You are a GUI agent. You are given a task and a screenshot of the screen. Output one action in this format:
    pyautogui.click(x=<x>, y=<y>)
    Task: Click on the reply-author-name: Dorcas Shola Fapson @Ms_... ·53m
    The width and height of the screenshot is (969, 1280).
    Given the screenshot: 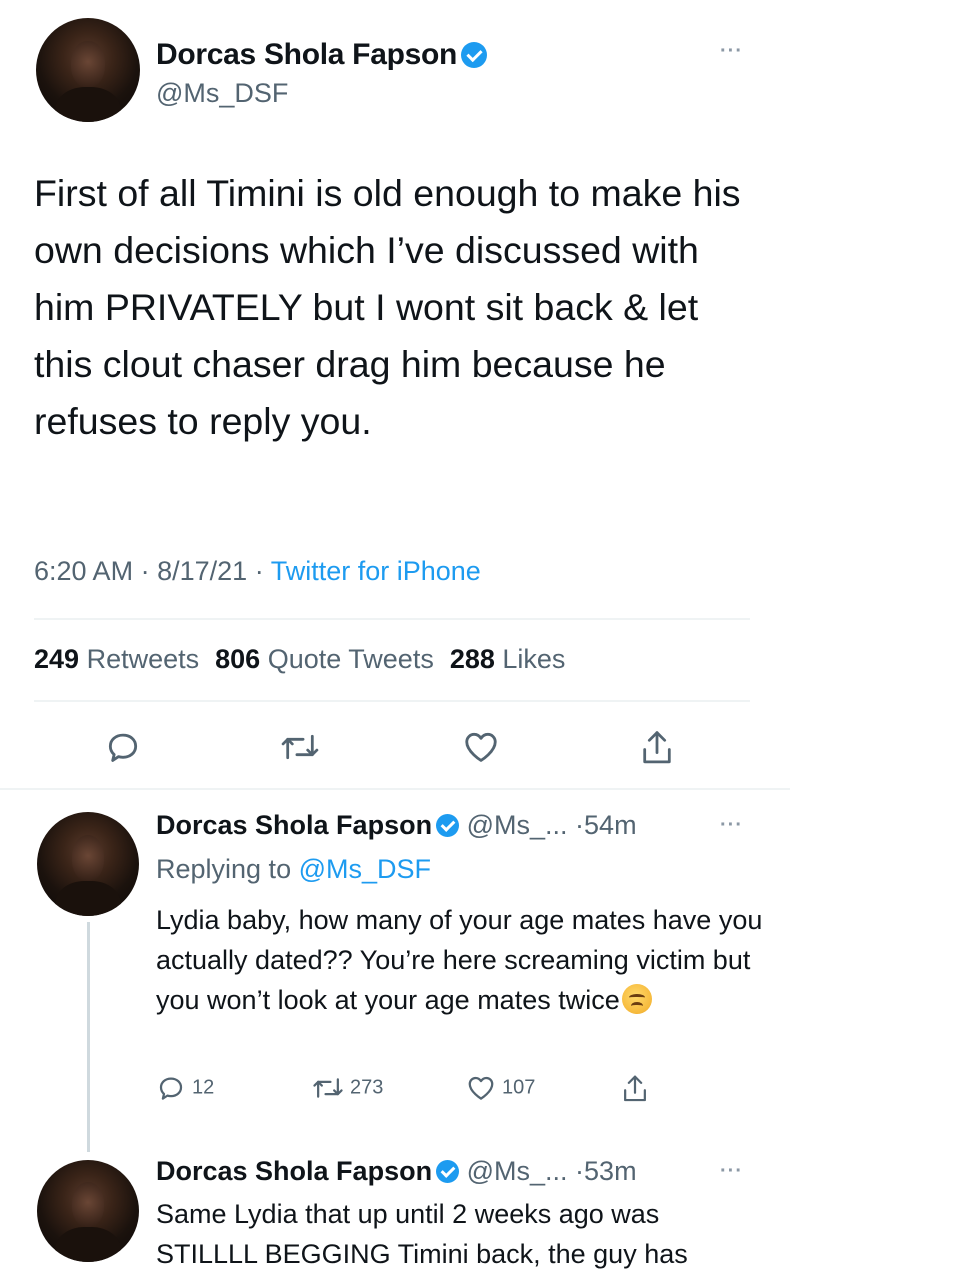 What is the action you would take?
    pyautogui.click(x=396, y=1171)
    